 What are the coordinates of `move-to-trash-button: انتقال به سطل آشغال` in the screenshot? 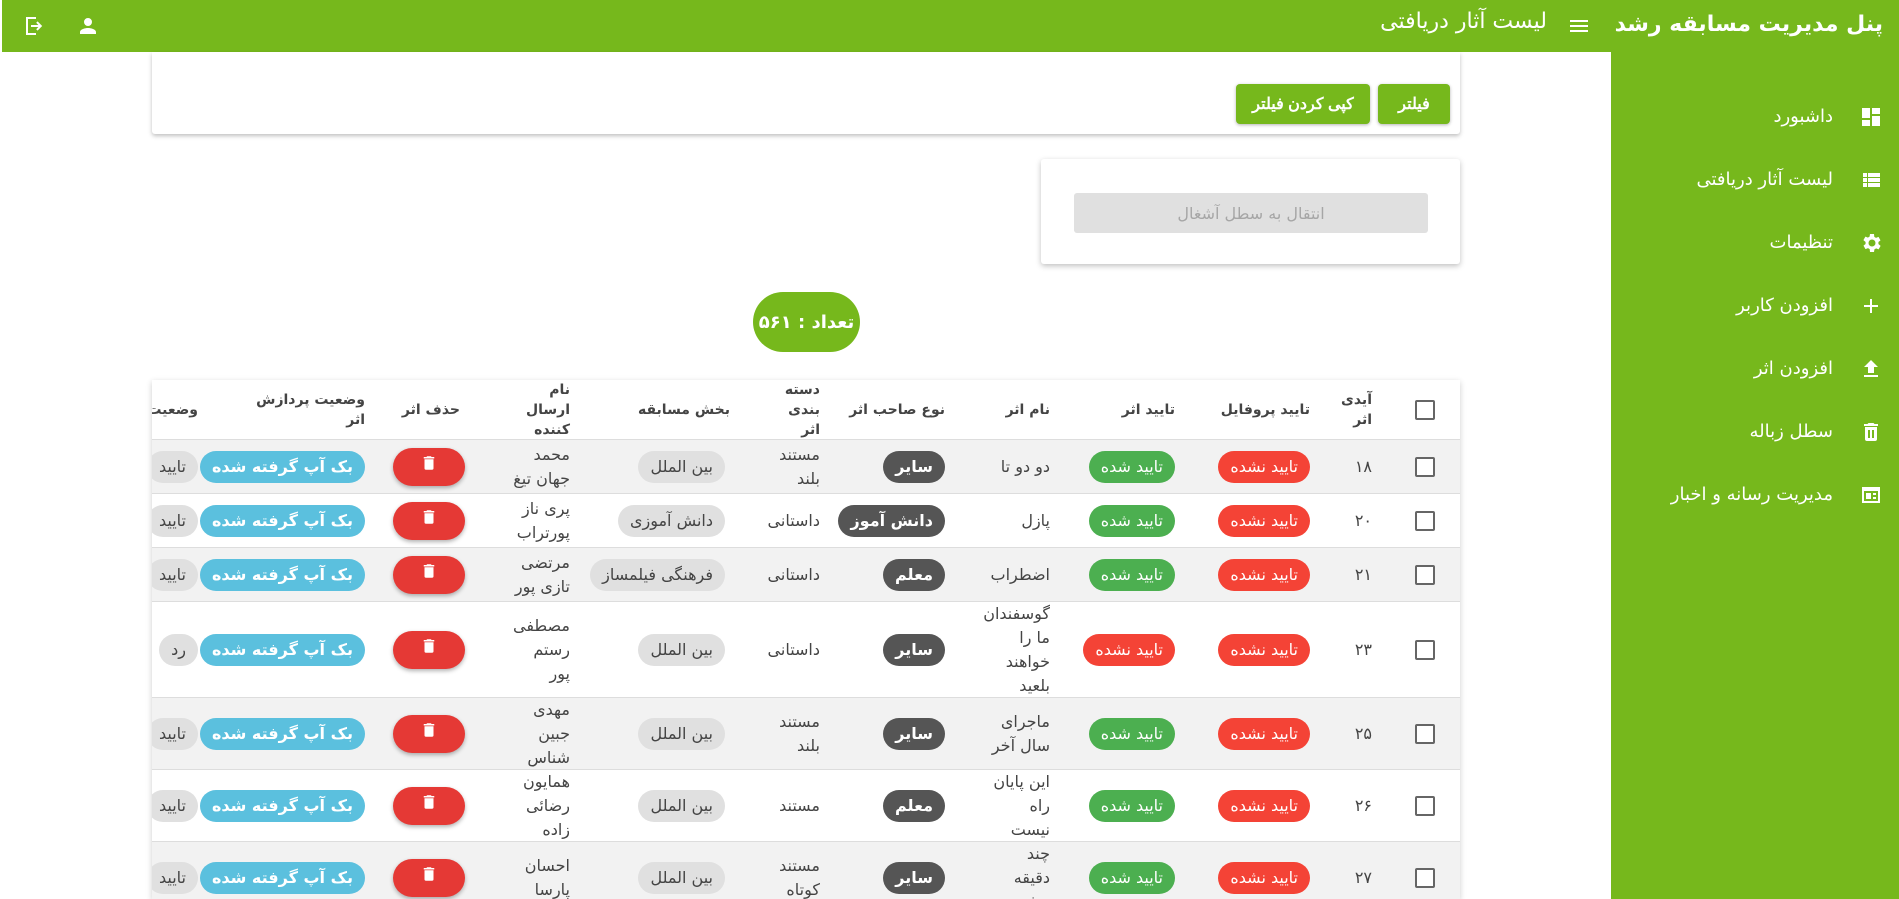 It's located at (1251, 213).